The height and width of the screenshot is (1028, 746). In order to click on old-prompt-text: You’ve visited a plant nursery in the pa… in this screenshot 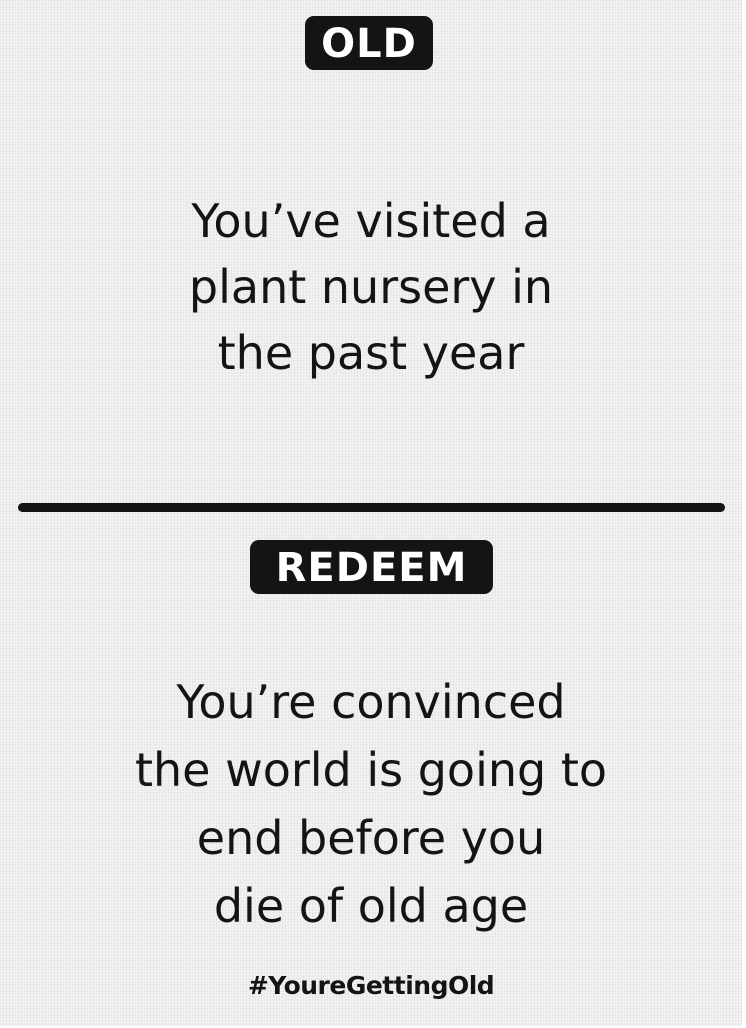, I will do `click(371, 287)`.